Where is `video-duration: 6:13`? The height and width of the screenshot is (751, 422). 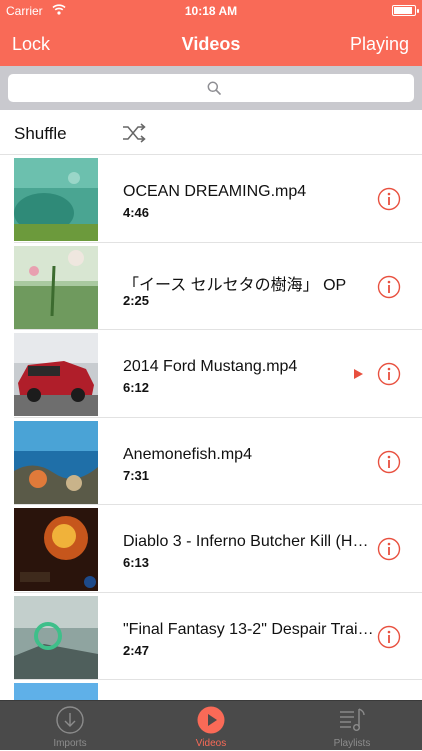 video-duration: 6:13 is located at coordinates (136, 562).